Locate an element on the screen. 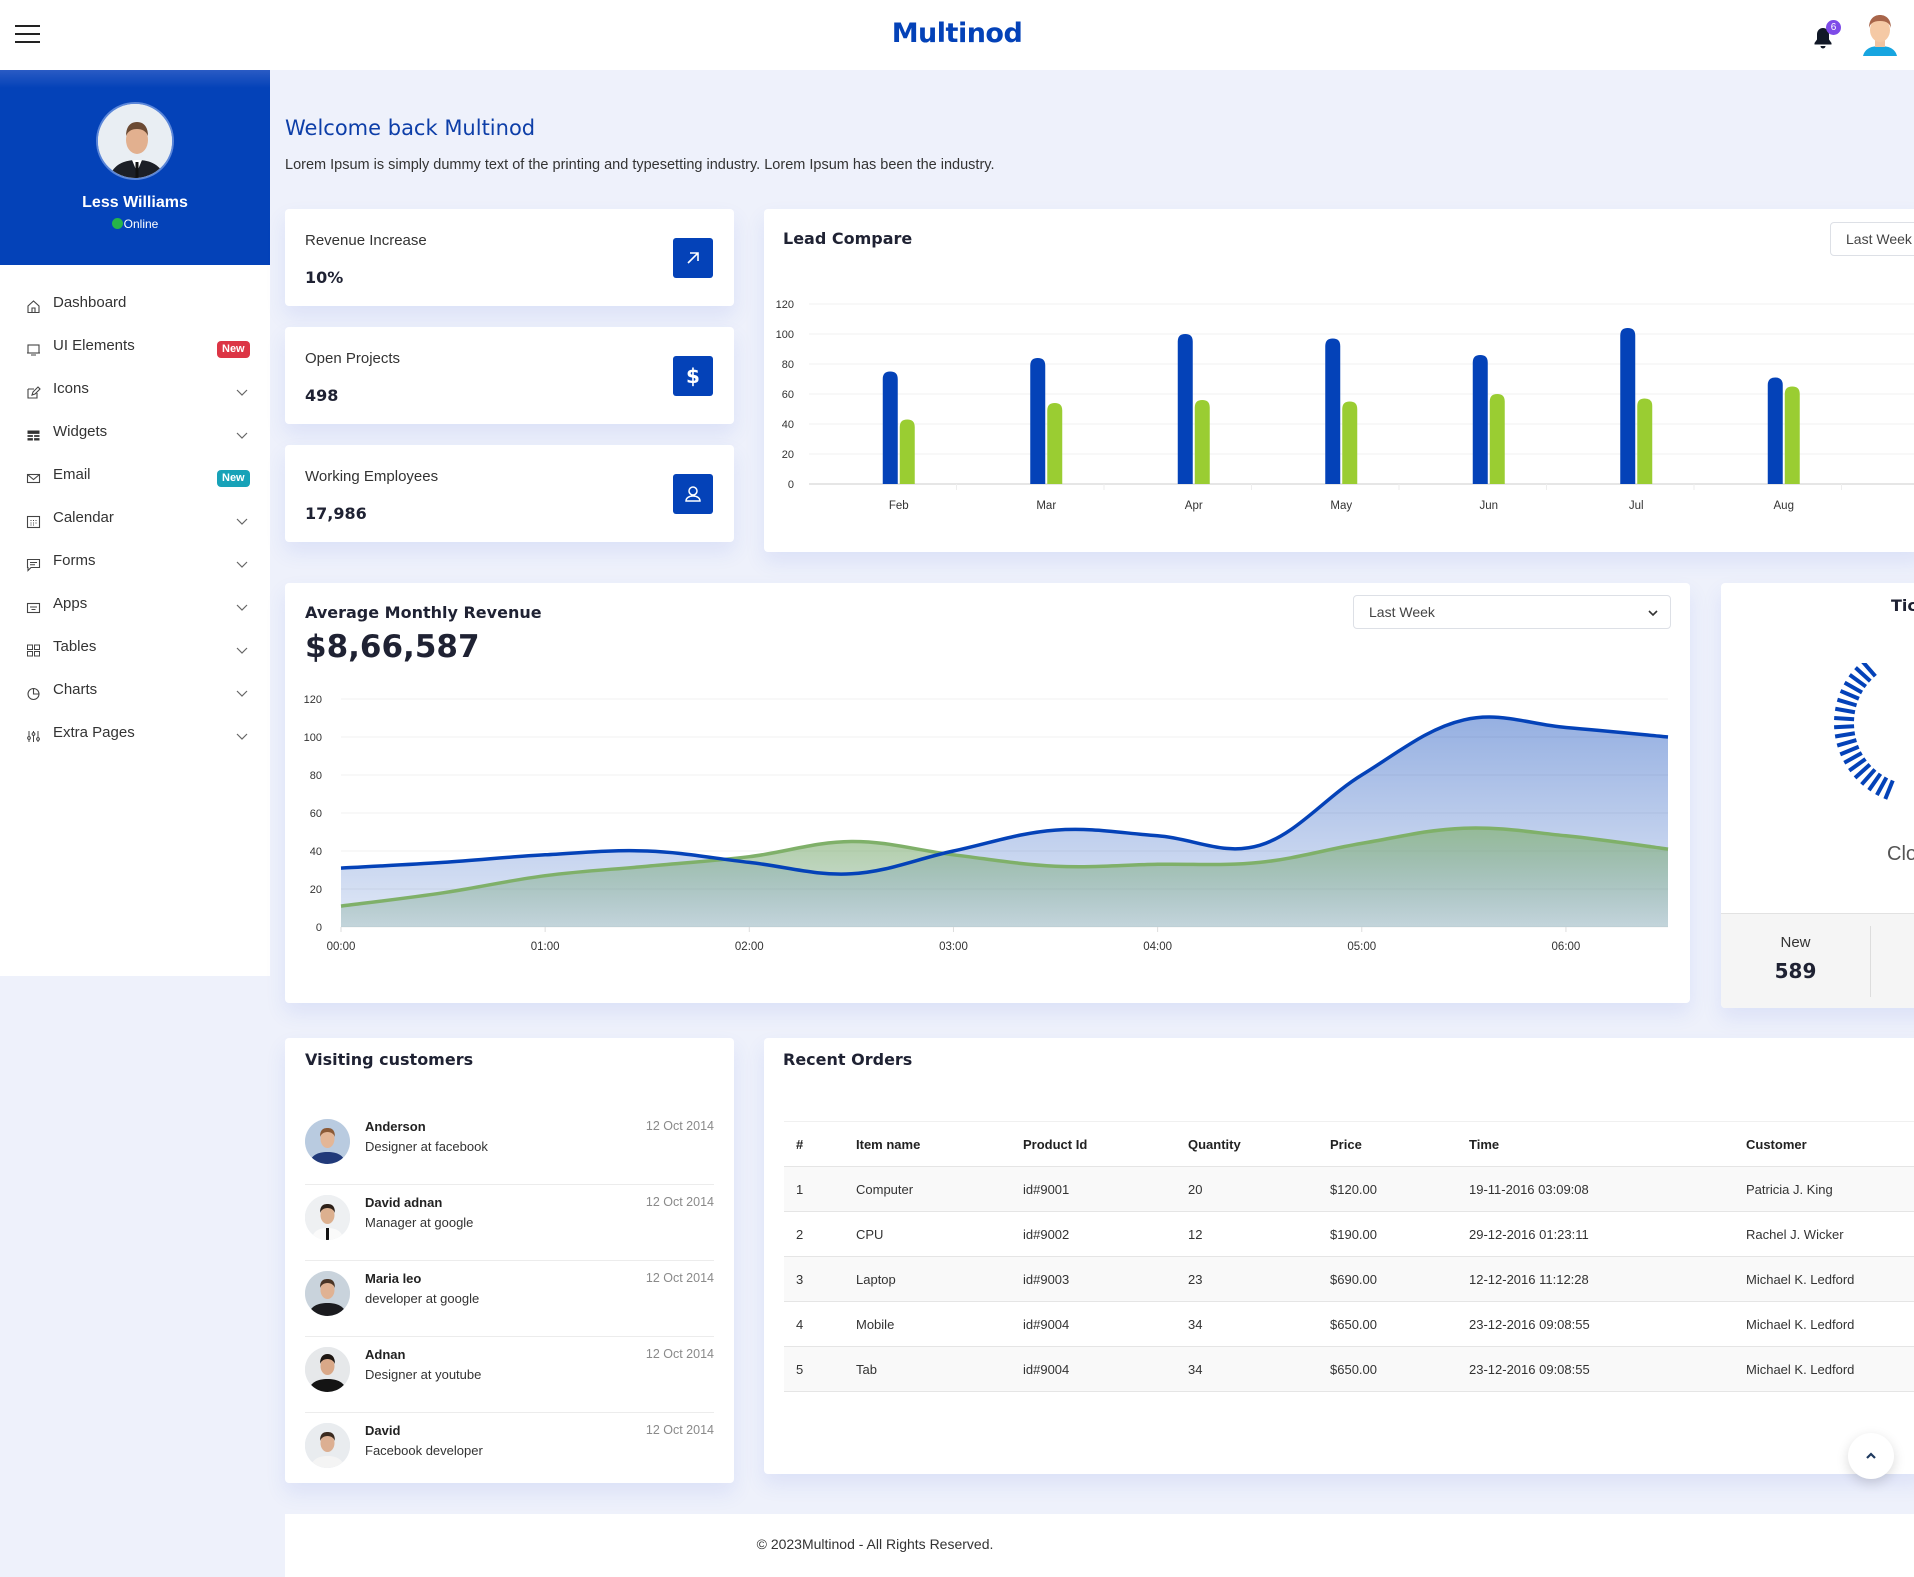 The image size is (1914, 1577). table-cell: 3 is located at coordinates (814, 1279).